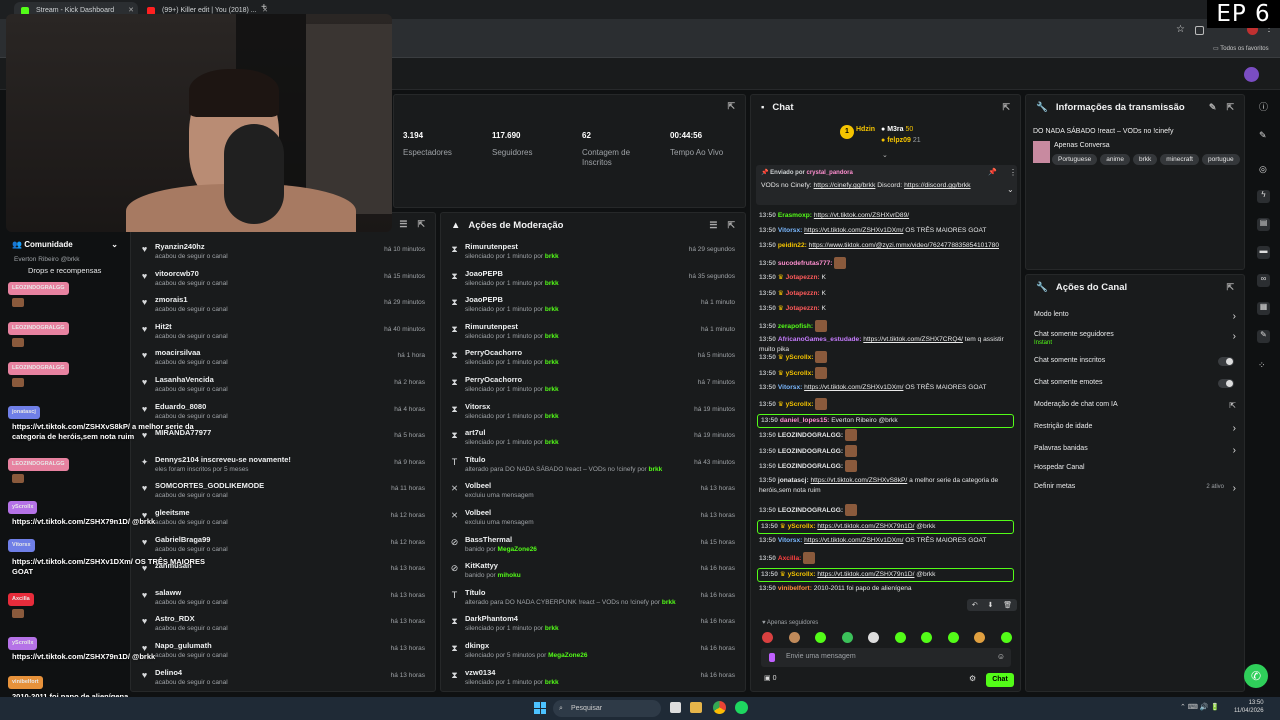 This screenshot has height=720, width=1280. Describe the element at coordinates (1135, 320) in the screenshot. I see `channel-action-item: Modo lento ›` at that location.